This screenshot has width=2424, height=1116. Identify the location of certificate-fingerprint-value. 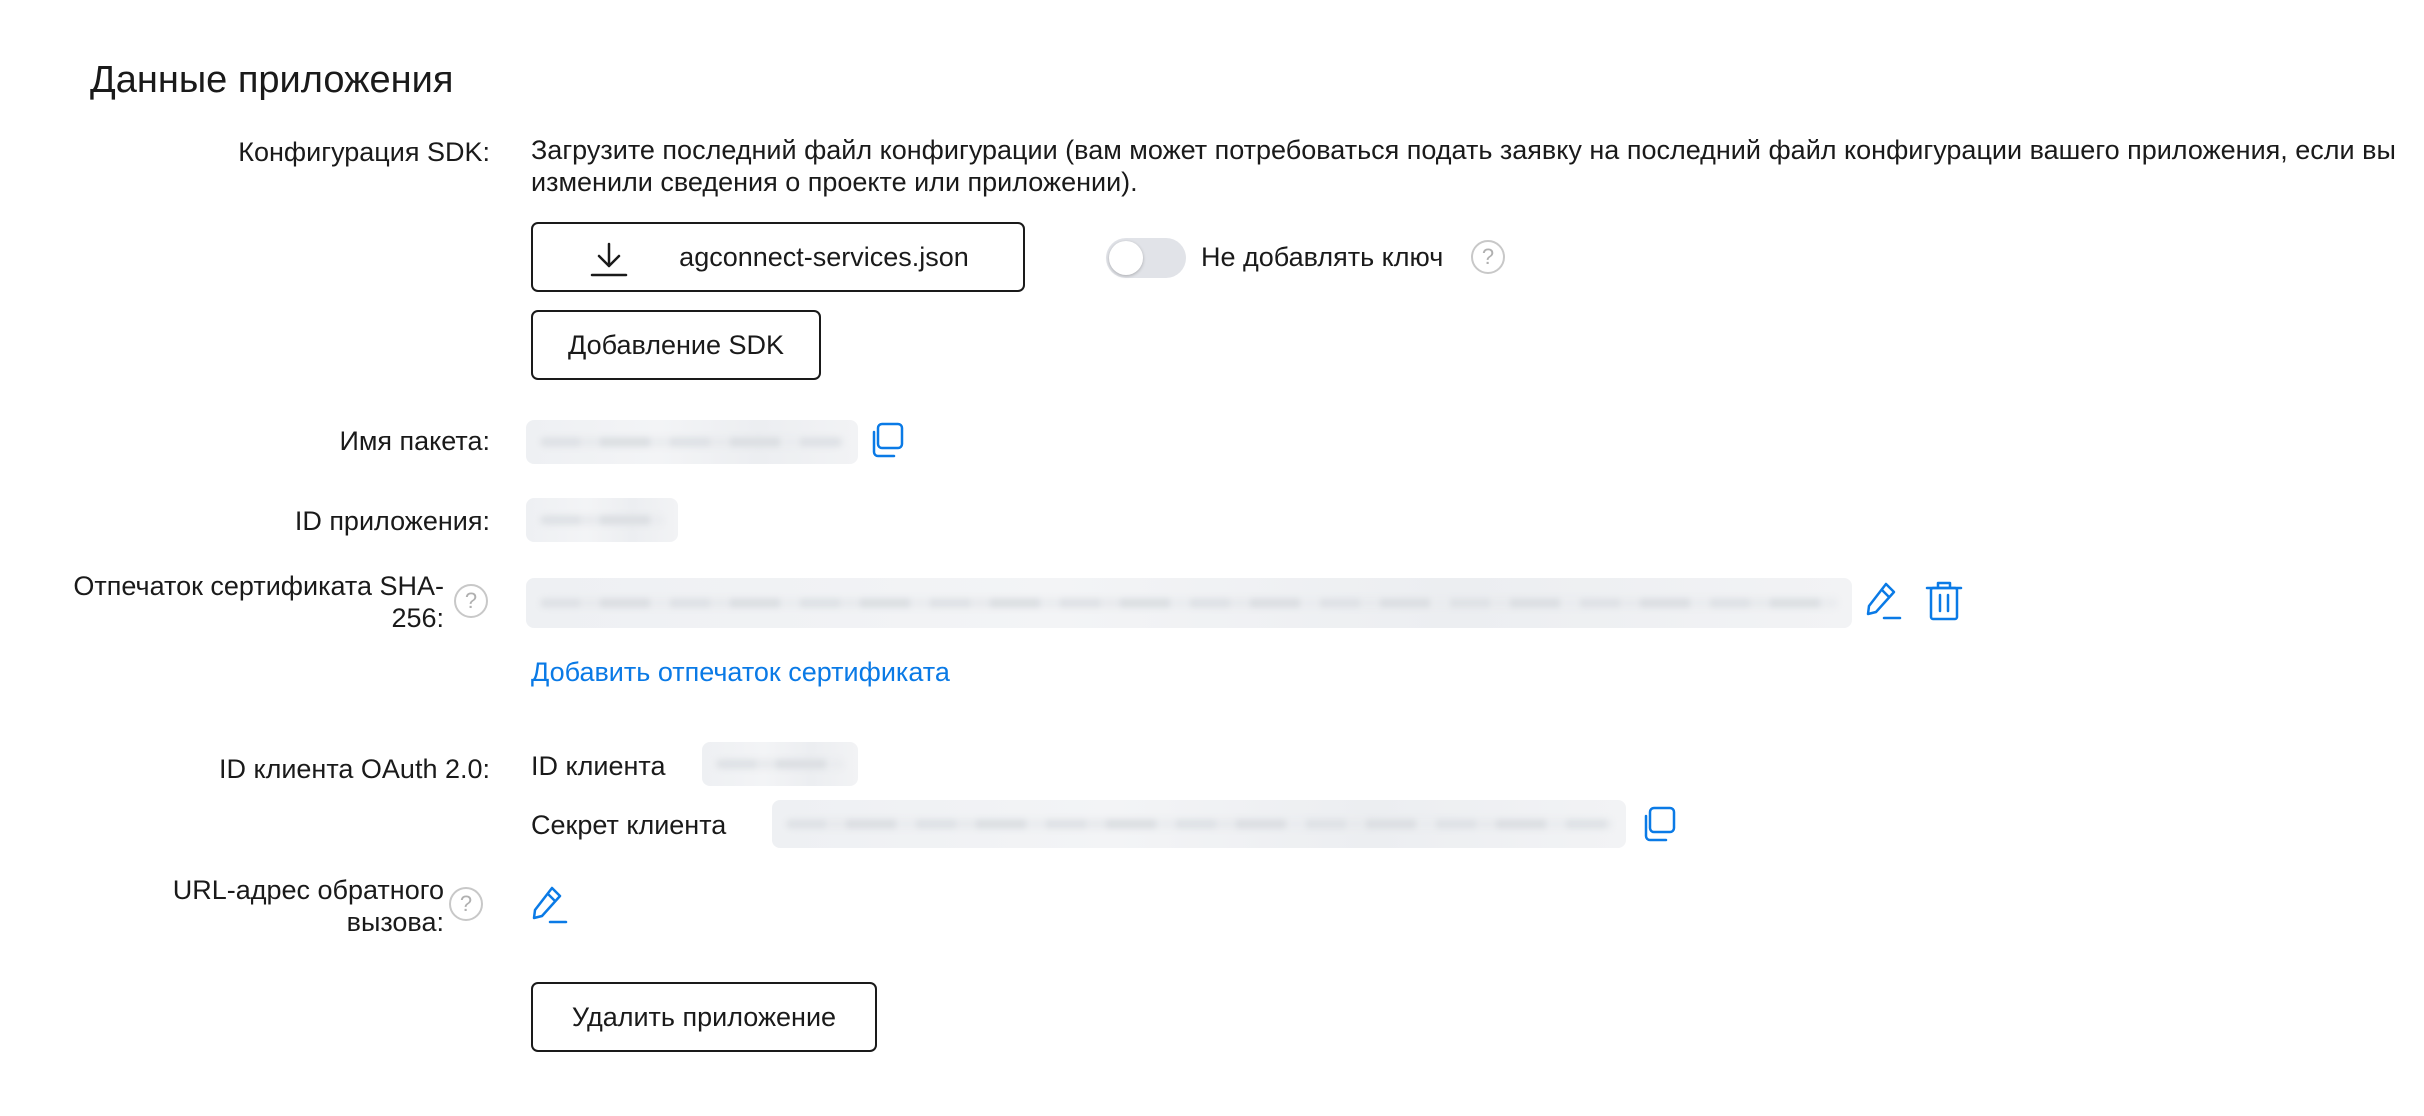
(1189, 603).